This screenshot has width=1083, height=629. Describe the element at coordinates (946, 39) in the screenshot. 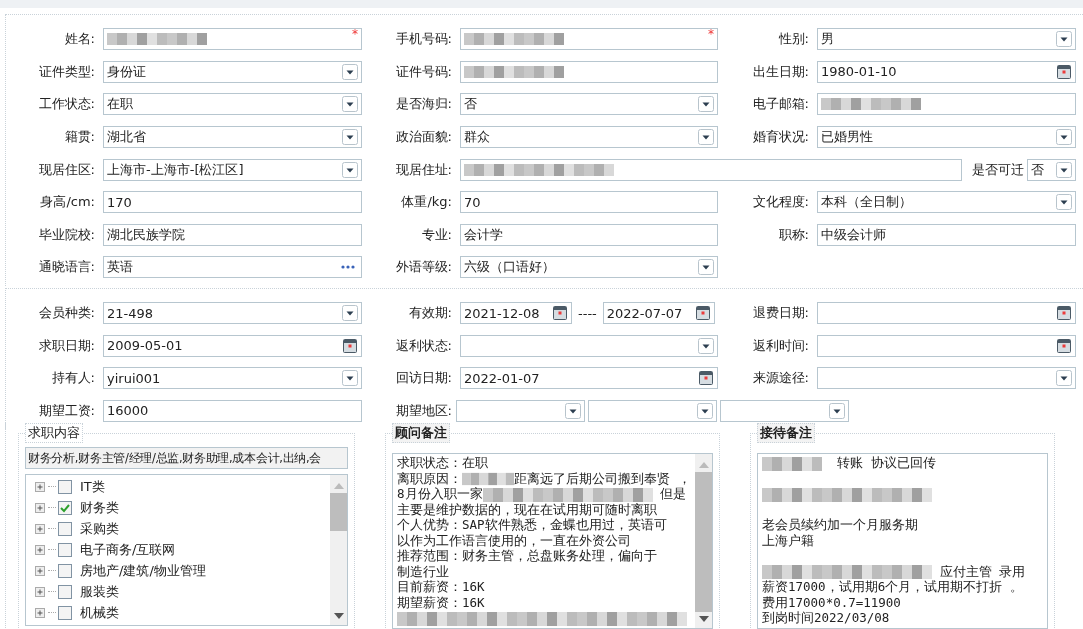

I see `select-field: 男` at that location.